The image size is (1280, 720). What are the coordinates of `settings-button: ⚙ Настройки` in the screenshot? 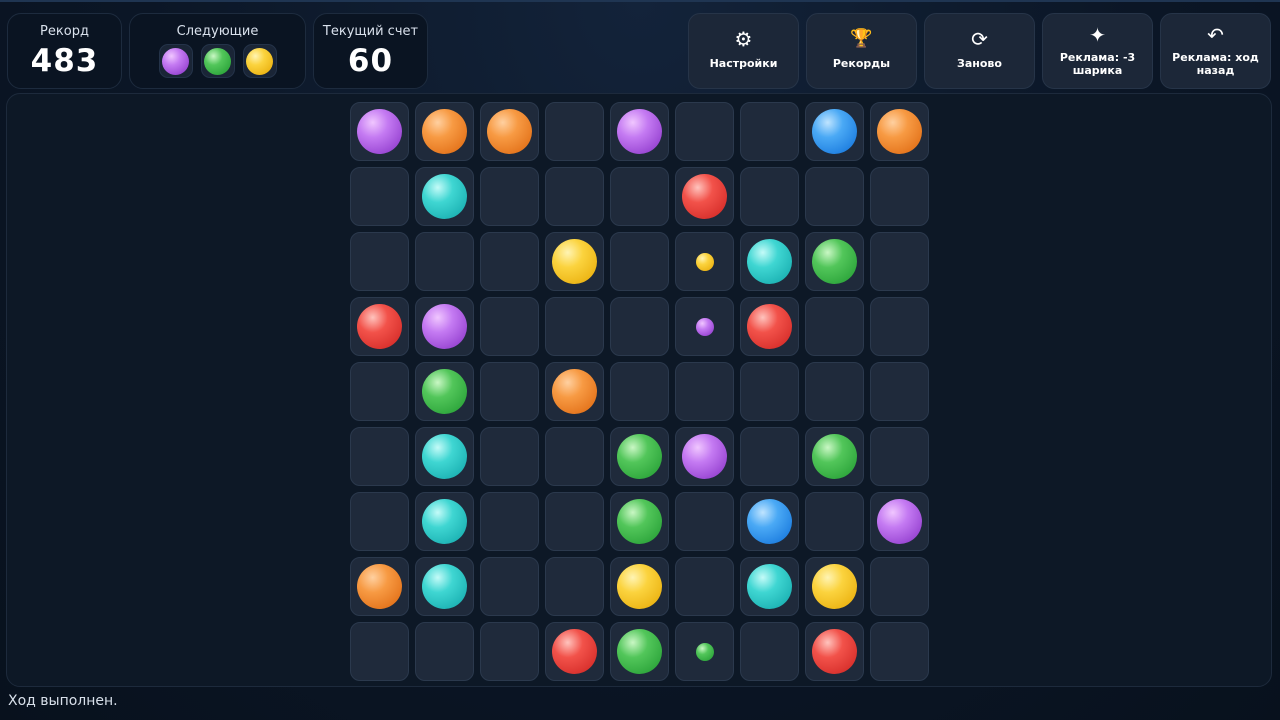 It's located at (743, 51).